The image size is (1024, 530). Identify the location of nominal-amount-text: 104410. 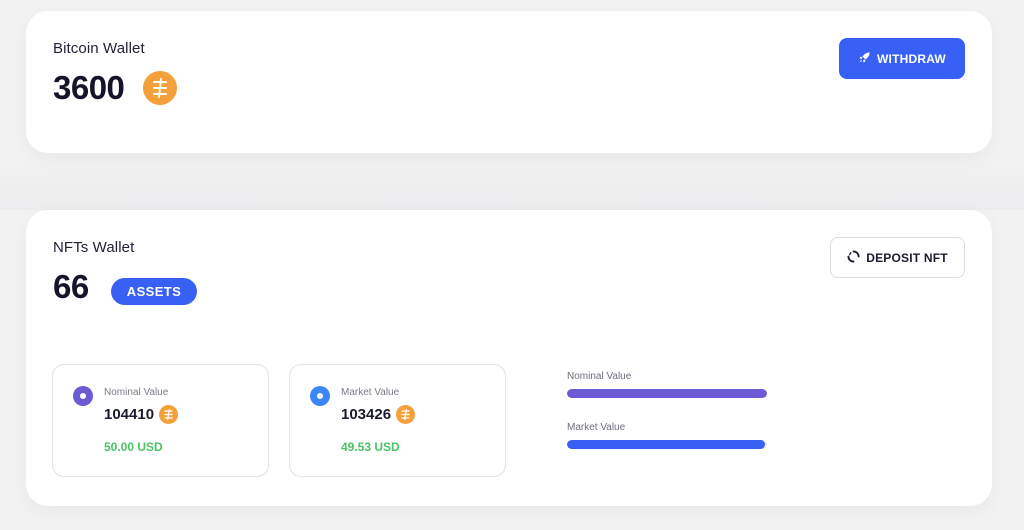
(129, 414).